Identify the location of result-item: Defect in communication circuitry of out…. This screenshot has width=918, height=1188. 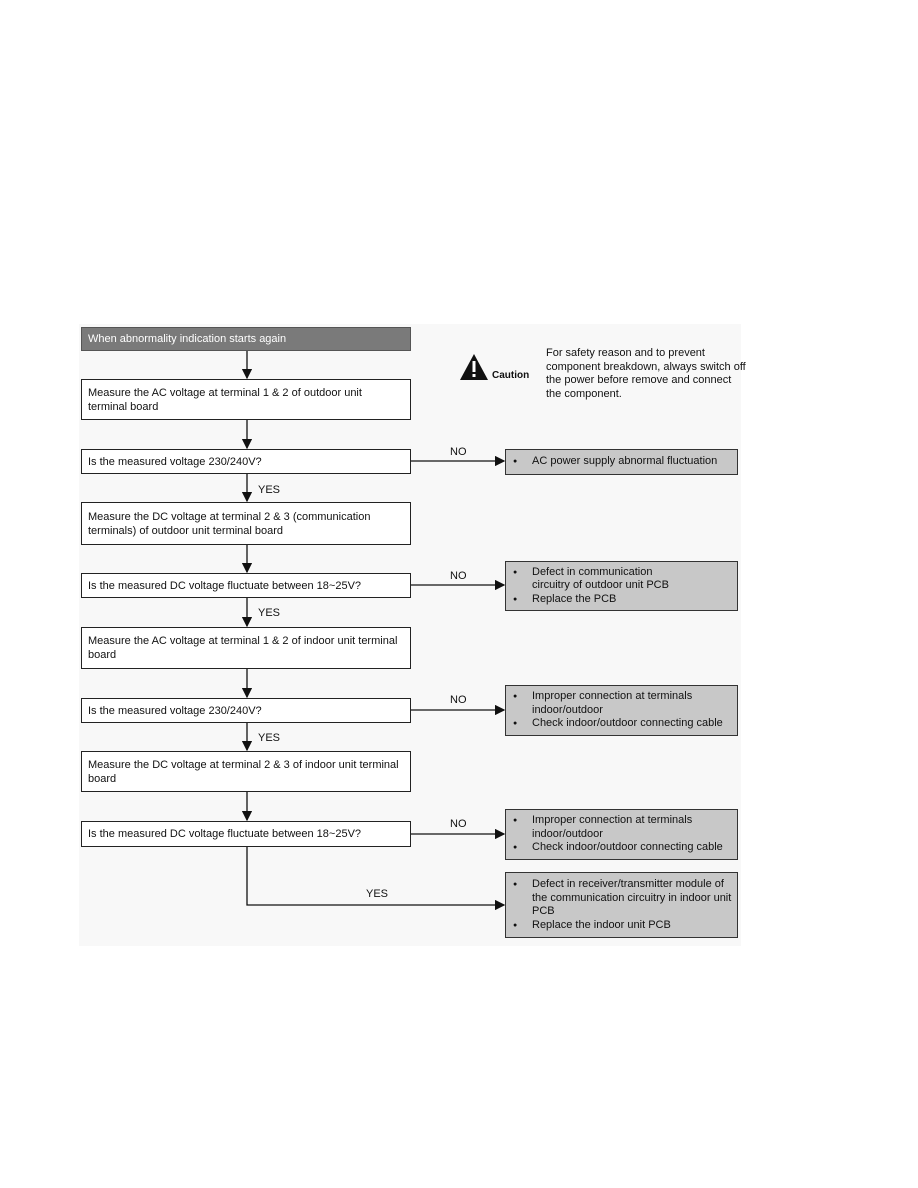
(601, 579).